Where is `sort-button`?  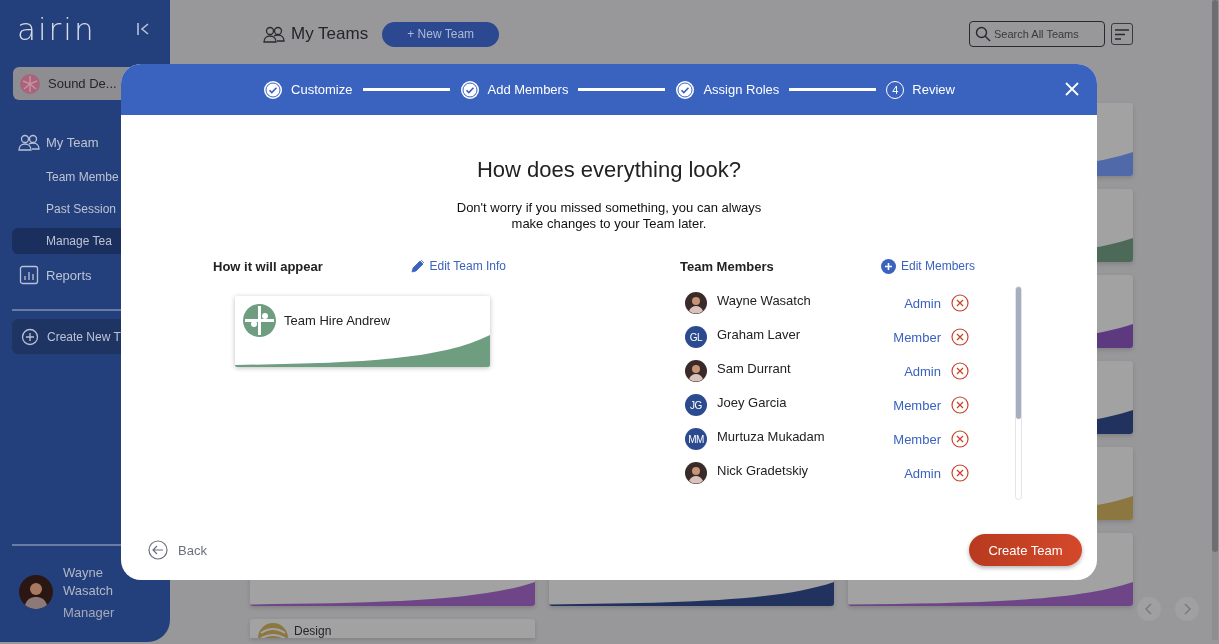 sort-button is located at coordinates (1122, 34).